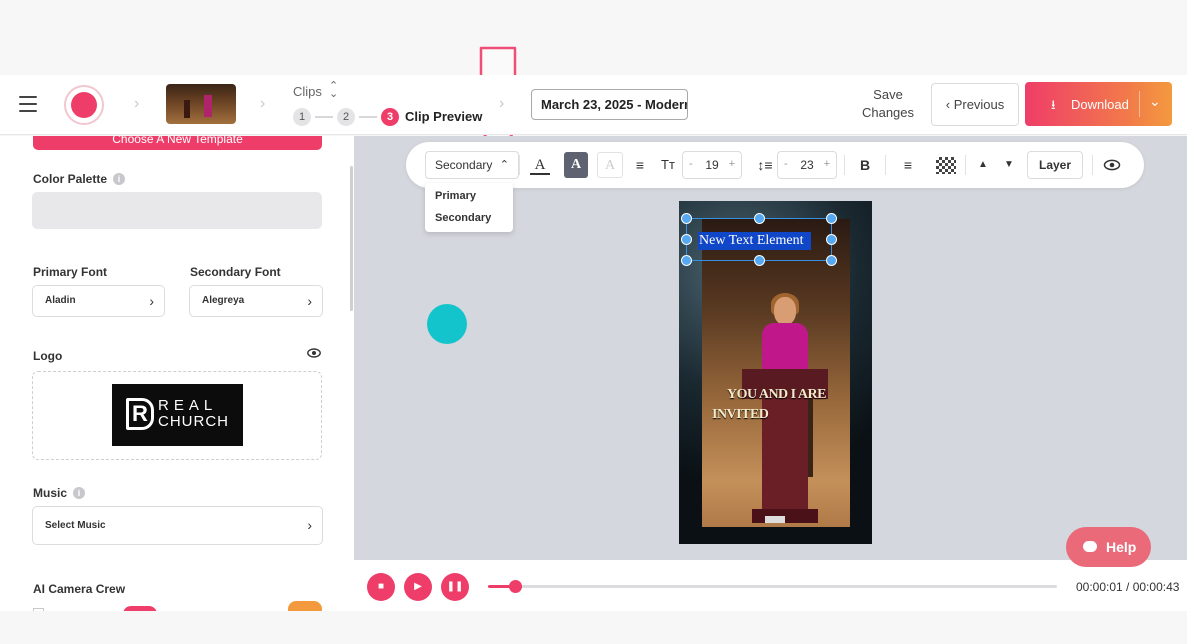 This screenshot has width=1187, height=644. What do you see at coordinates (712, 165) in the screenshot?
I see `font-size-stepper: -19 +` at bounding box center [712, 165].